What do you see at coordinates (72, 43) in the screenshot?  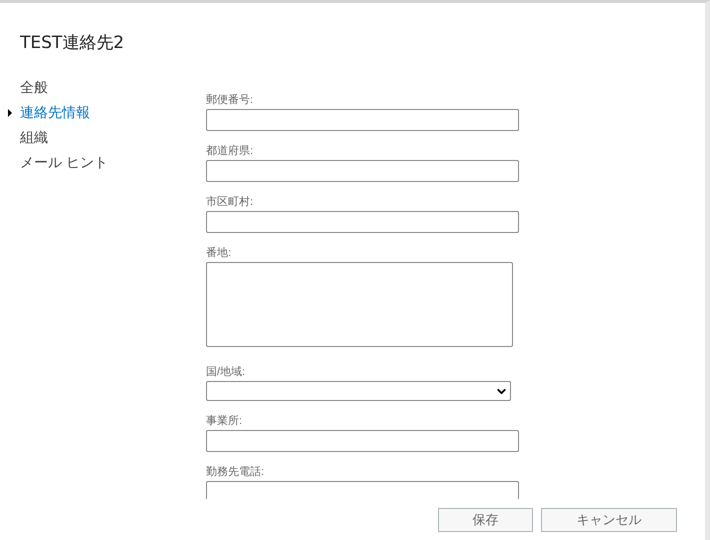 I see `dialog-title: TEST連絡先2` at bounding box center [72, 43].